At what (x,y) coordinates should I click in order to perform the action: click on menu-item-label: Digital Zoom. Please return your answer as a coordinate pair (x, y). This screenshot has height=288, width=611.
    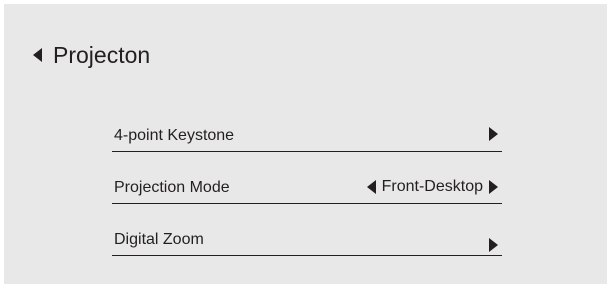
    Looking at the image, I should click on (159, 239).